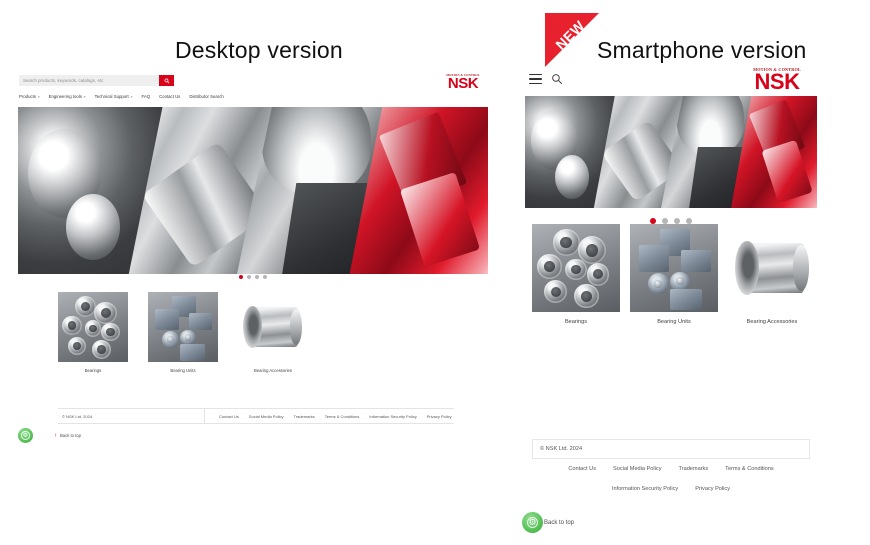 The image size is (870, 545). I want to click on phone-header-icons, so click(546, 79).